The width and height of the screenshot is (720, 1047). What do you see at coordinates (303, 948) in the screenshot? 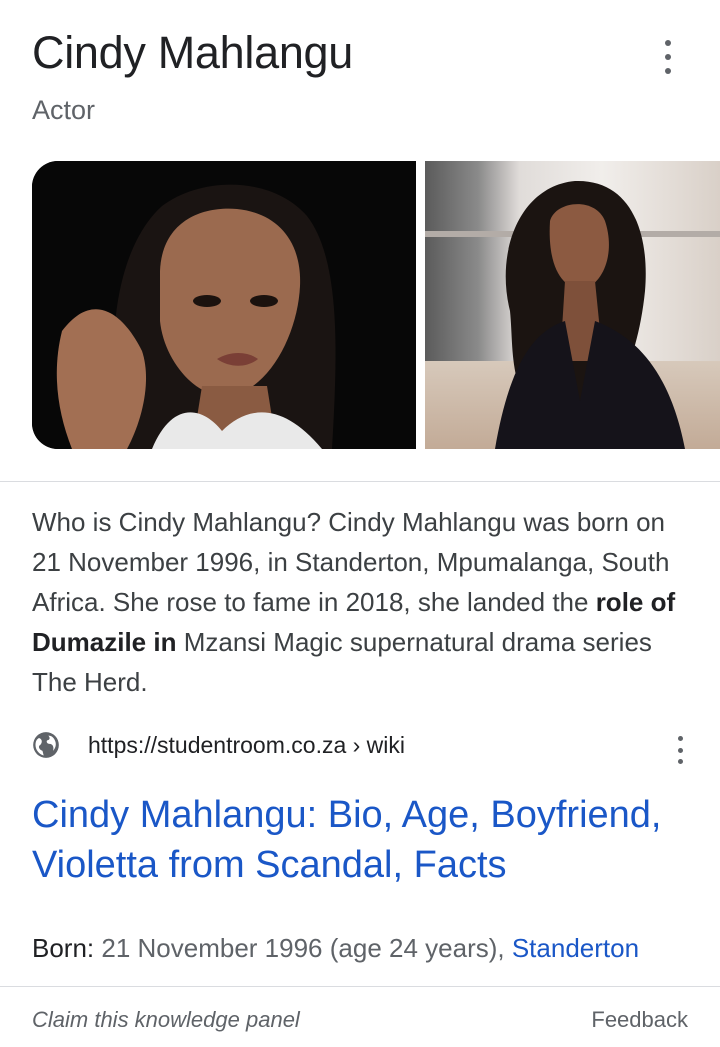
I see `born-value: 21 November 1996 (age 24 years),` at bounding box center [303, 948].